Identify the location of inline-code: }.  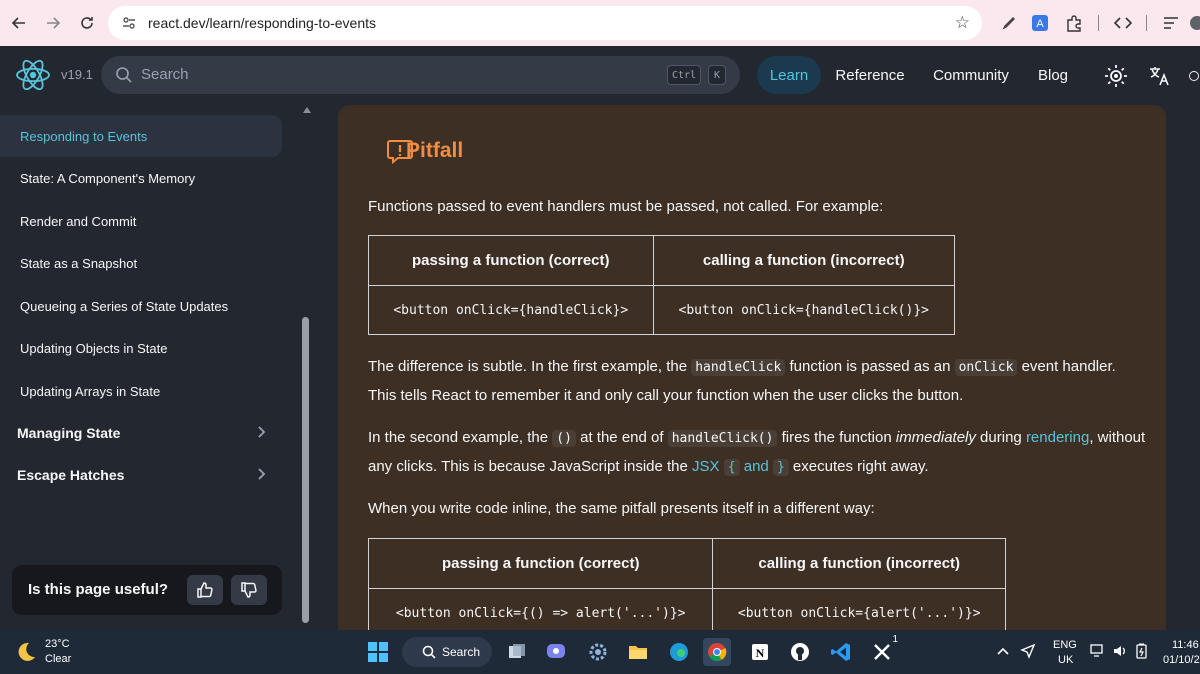
(780, 467).